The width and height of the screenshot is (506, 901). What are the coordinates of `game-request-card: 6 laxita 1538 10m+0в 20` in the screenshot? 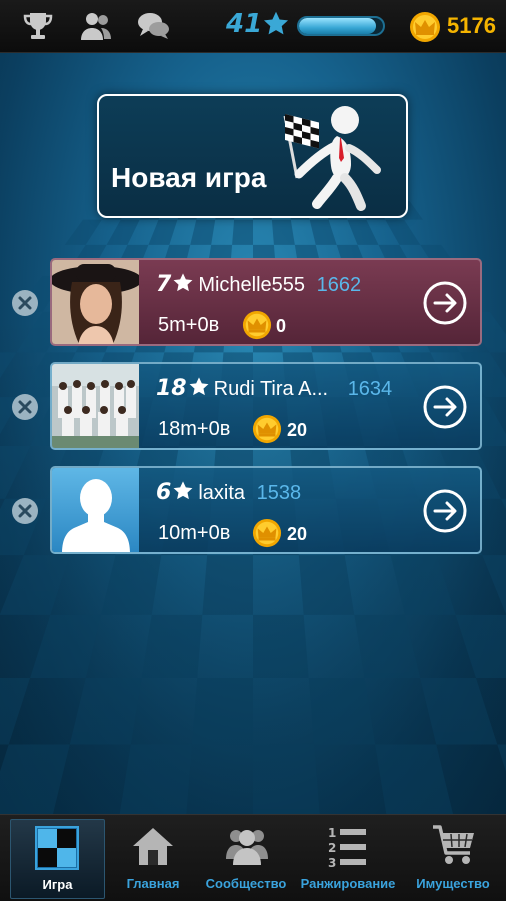 It's located at (266, 510).